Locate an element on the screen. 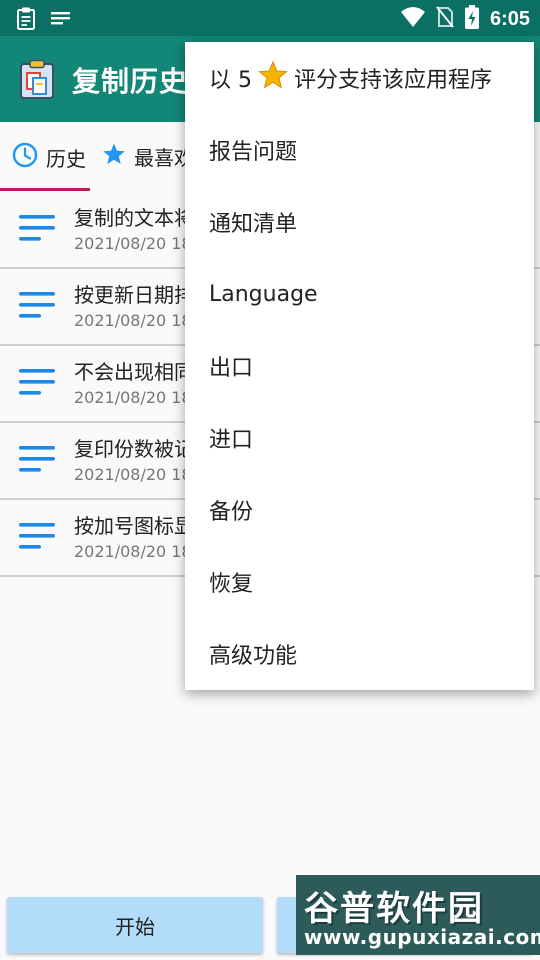 The image size is (540, 960). menu-item-export: 出口 is located at coordinates (231, 366).